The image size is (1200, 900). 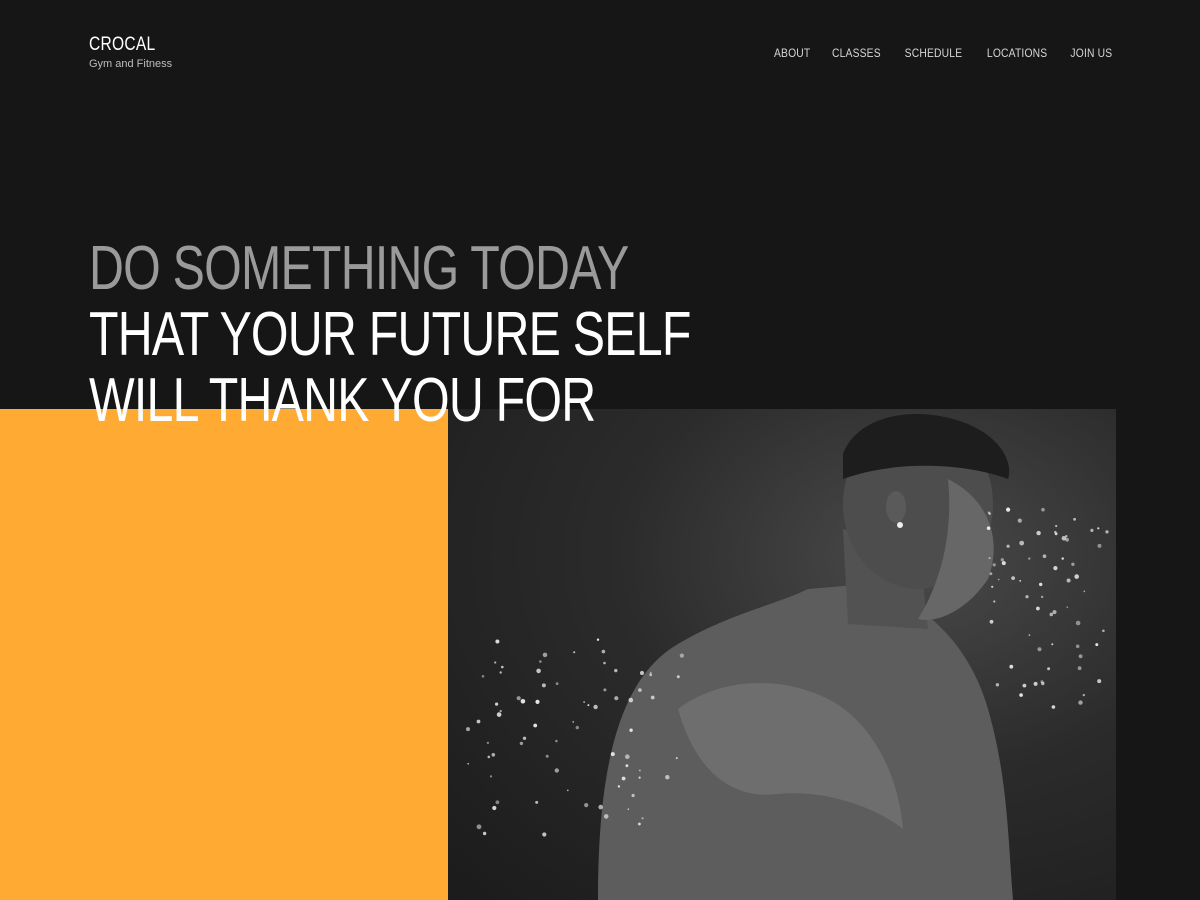 I want to click on site-title: CROCAL, so click(x=122, y=44).